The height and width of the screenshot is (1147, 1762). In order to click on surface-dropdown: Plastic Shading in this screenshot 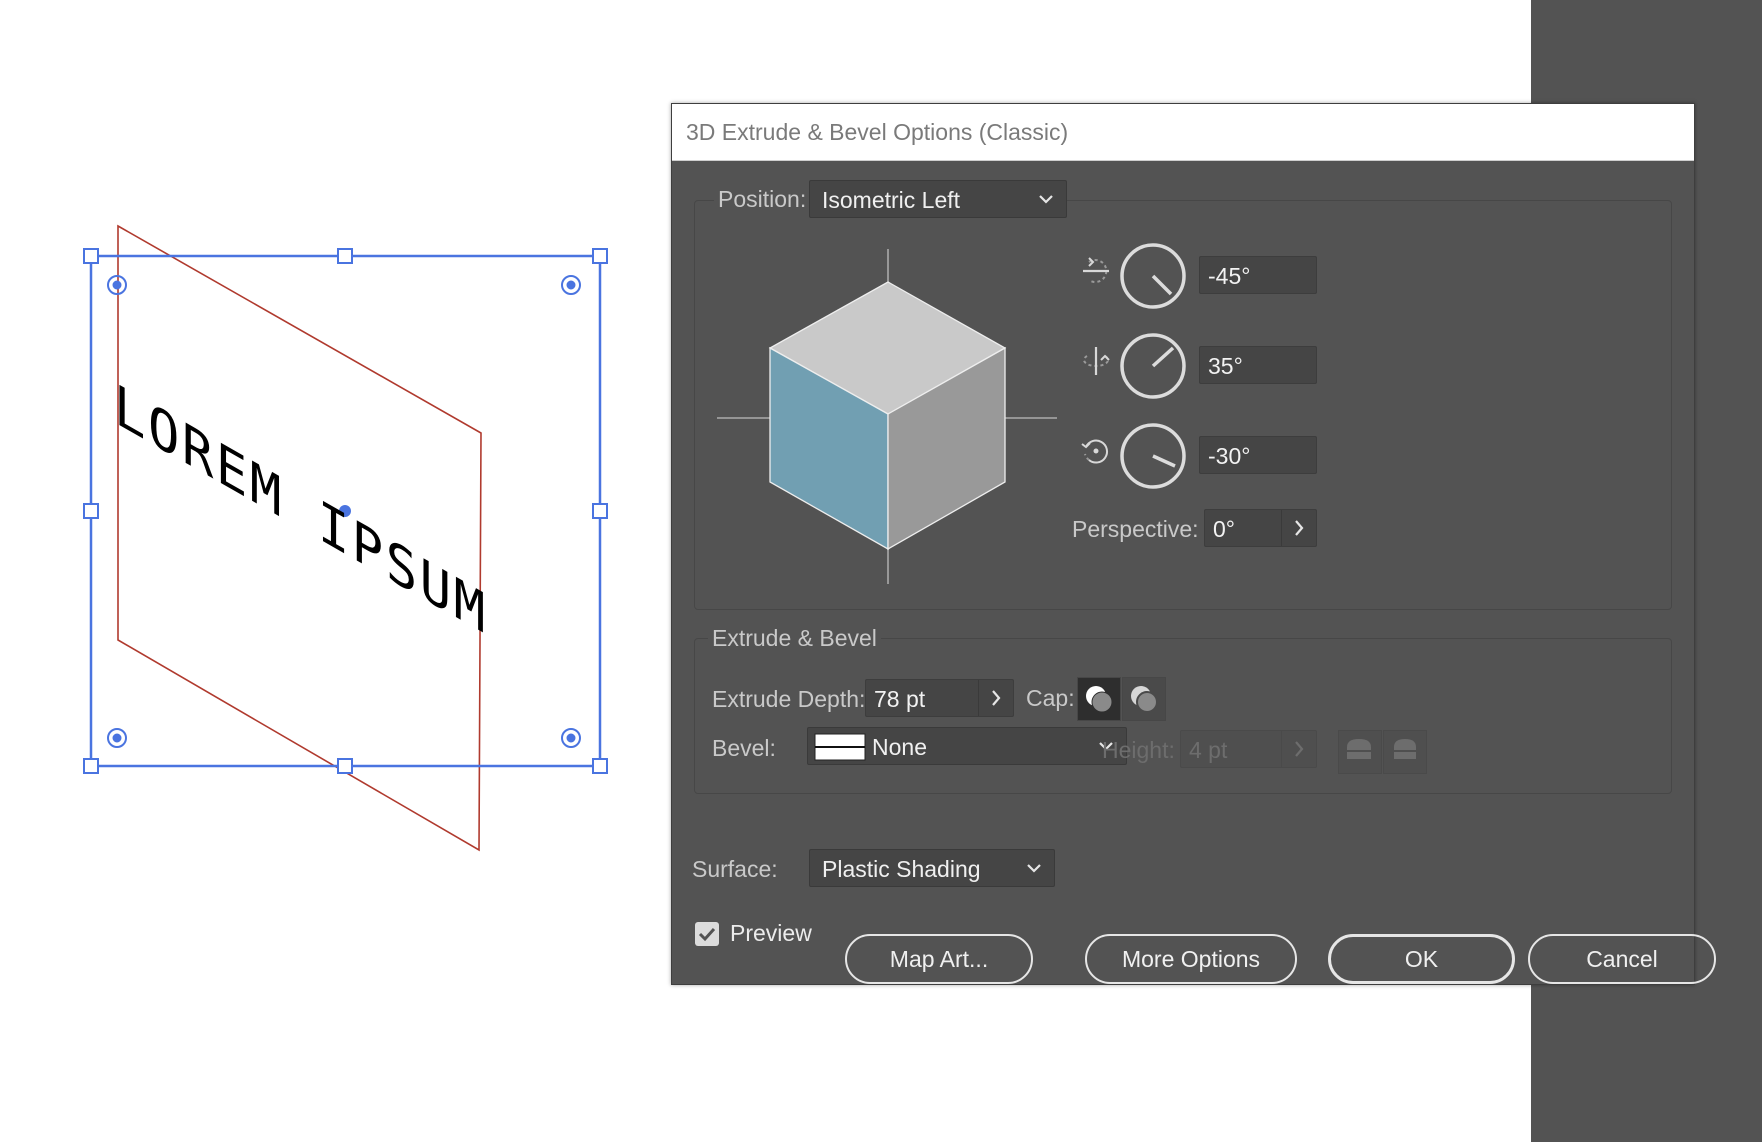, I will do `click(932, 868)`.